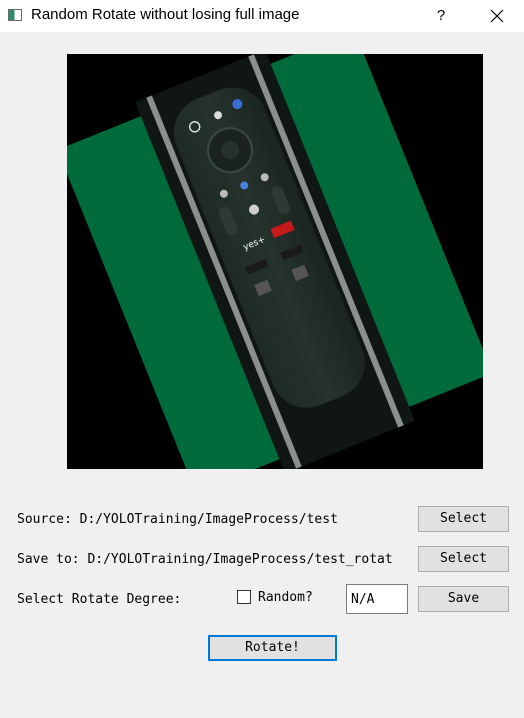 The image size is (524, 718). I want to click on close-button, so click(497, 16).